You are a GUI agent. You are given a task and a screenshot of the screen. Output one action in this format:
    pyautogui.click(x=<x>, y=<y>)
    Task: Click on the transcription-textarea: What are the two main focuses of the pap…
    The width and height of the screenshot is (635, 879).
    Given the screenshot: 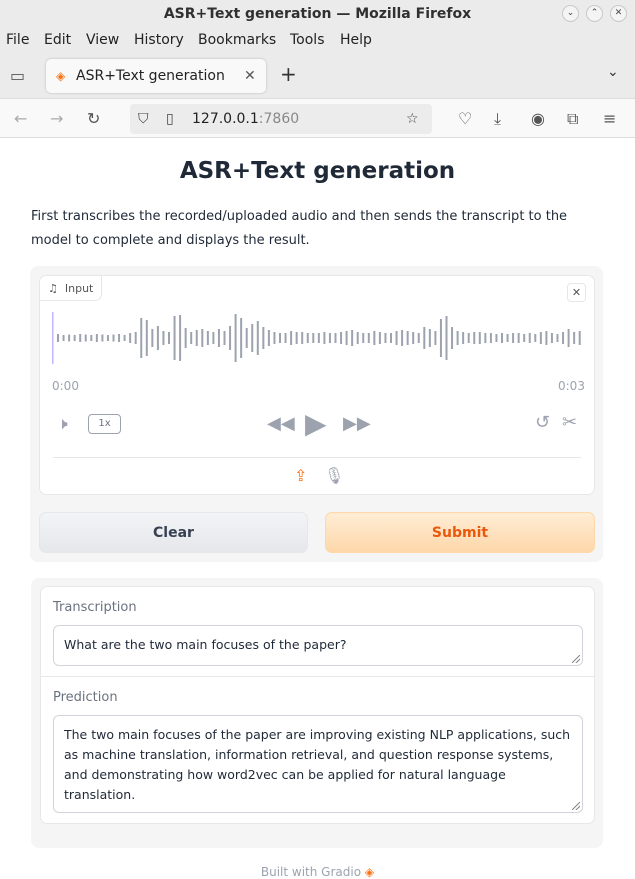 What is the action you would take?
    pyautogui.click(x=318, y=645)
    